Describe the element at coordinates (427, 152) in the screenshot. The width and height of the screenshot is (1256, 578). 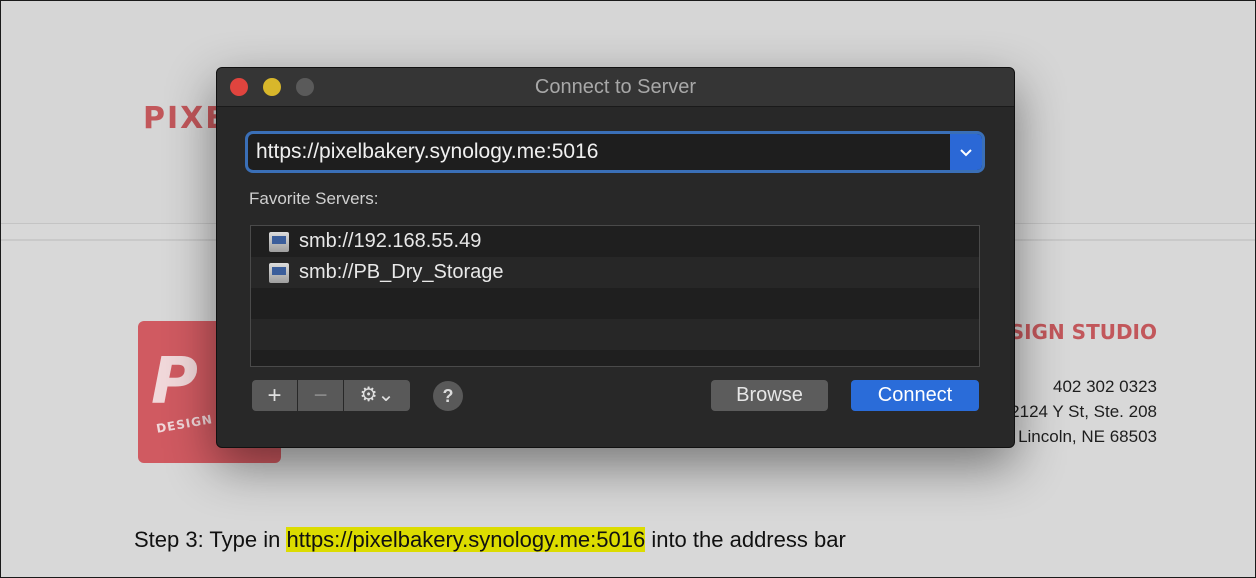
I see `server-address-input: https://pixelbakery.synology.me:5016` at that location.